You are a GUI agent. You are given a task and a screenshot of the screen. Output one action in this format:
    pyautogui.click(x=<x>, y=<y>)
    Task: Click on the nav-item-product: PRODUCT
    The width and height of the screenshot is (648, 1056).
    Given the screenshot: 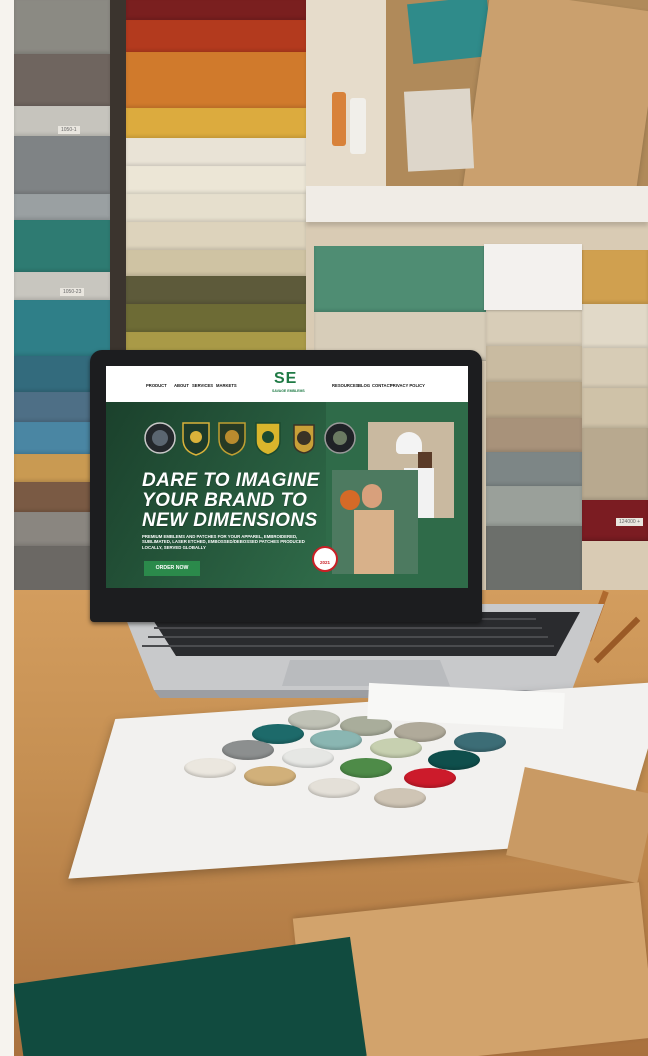 What is the action you would take?
    pyautogui.click(x=156, y=385)
    